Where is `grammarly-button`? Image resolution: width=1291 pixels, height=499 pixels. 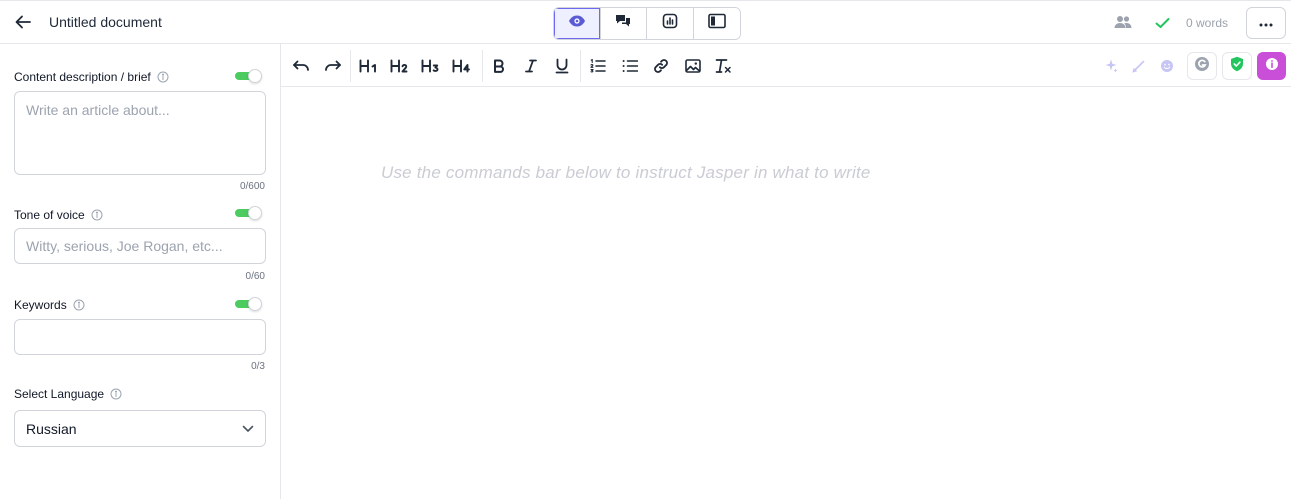 grammarly-button is located at coordinates (1202, 66).